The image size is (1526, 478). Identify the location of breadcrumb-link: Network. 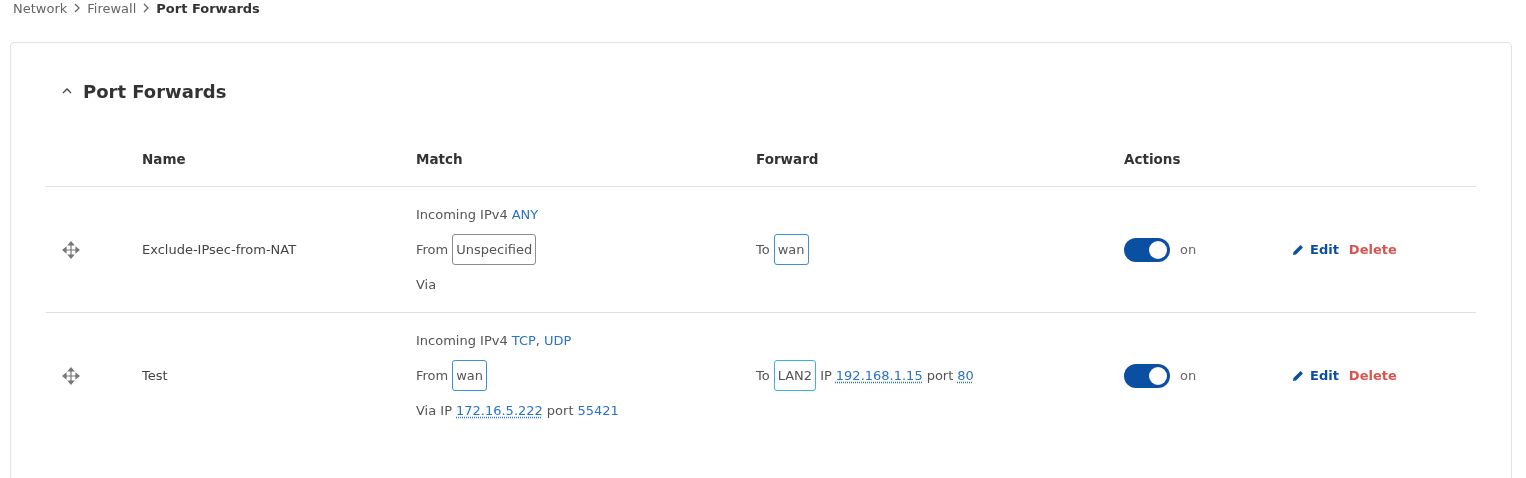
(40, 8).